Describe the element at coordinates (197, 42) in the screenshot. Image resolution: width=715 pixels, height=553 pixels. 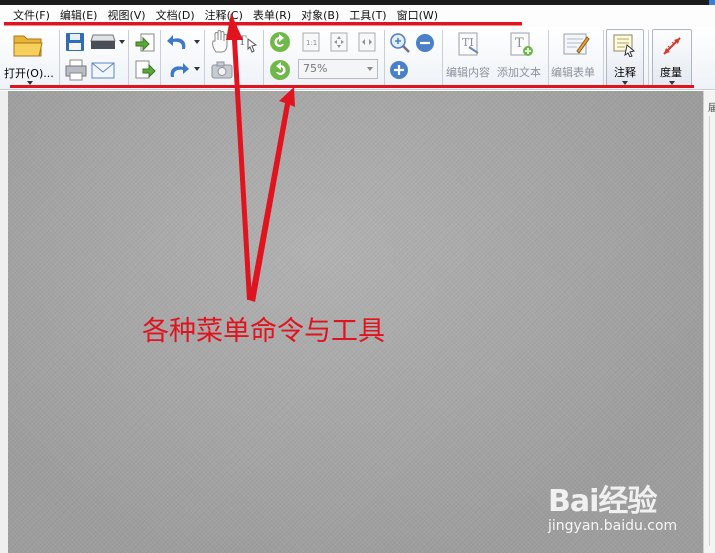
I see `undo-dropdown-arrow` at that location.